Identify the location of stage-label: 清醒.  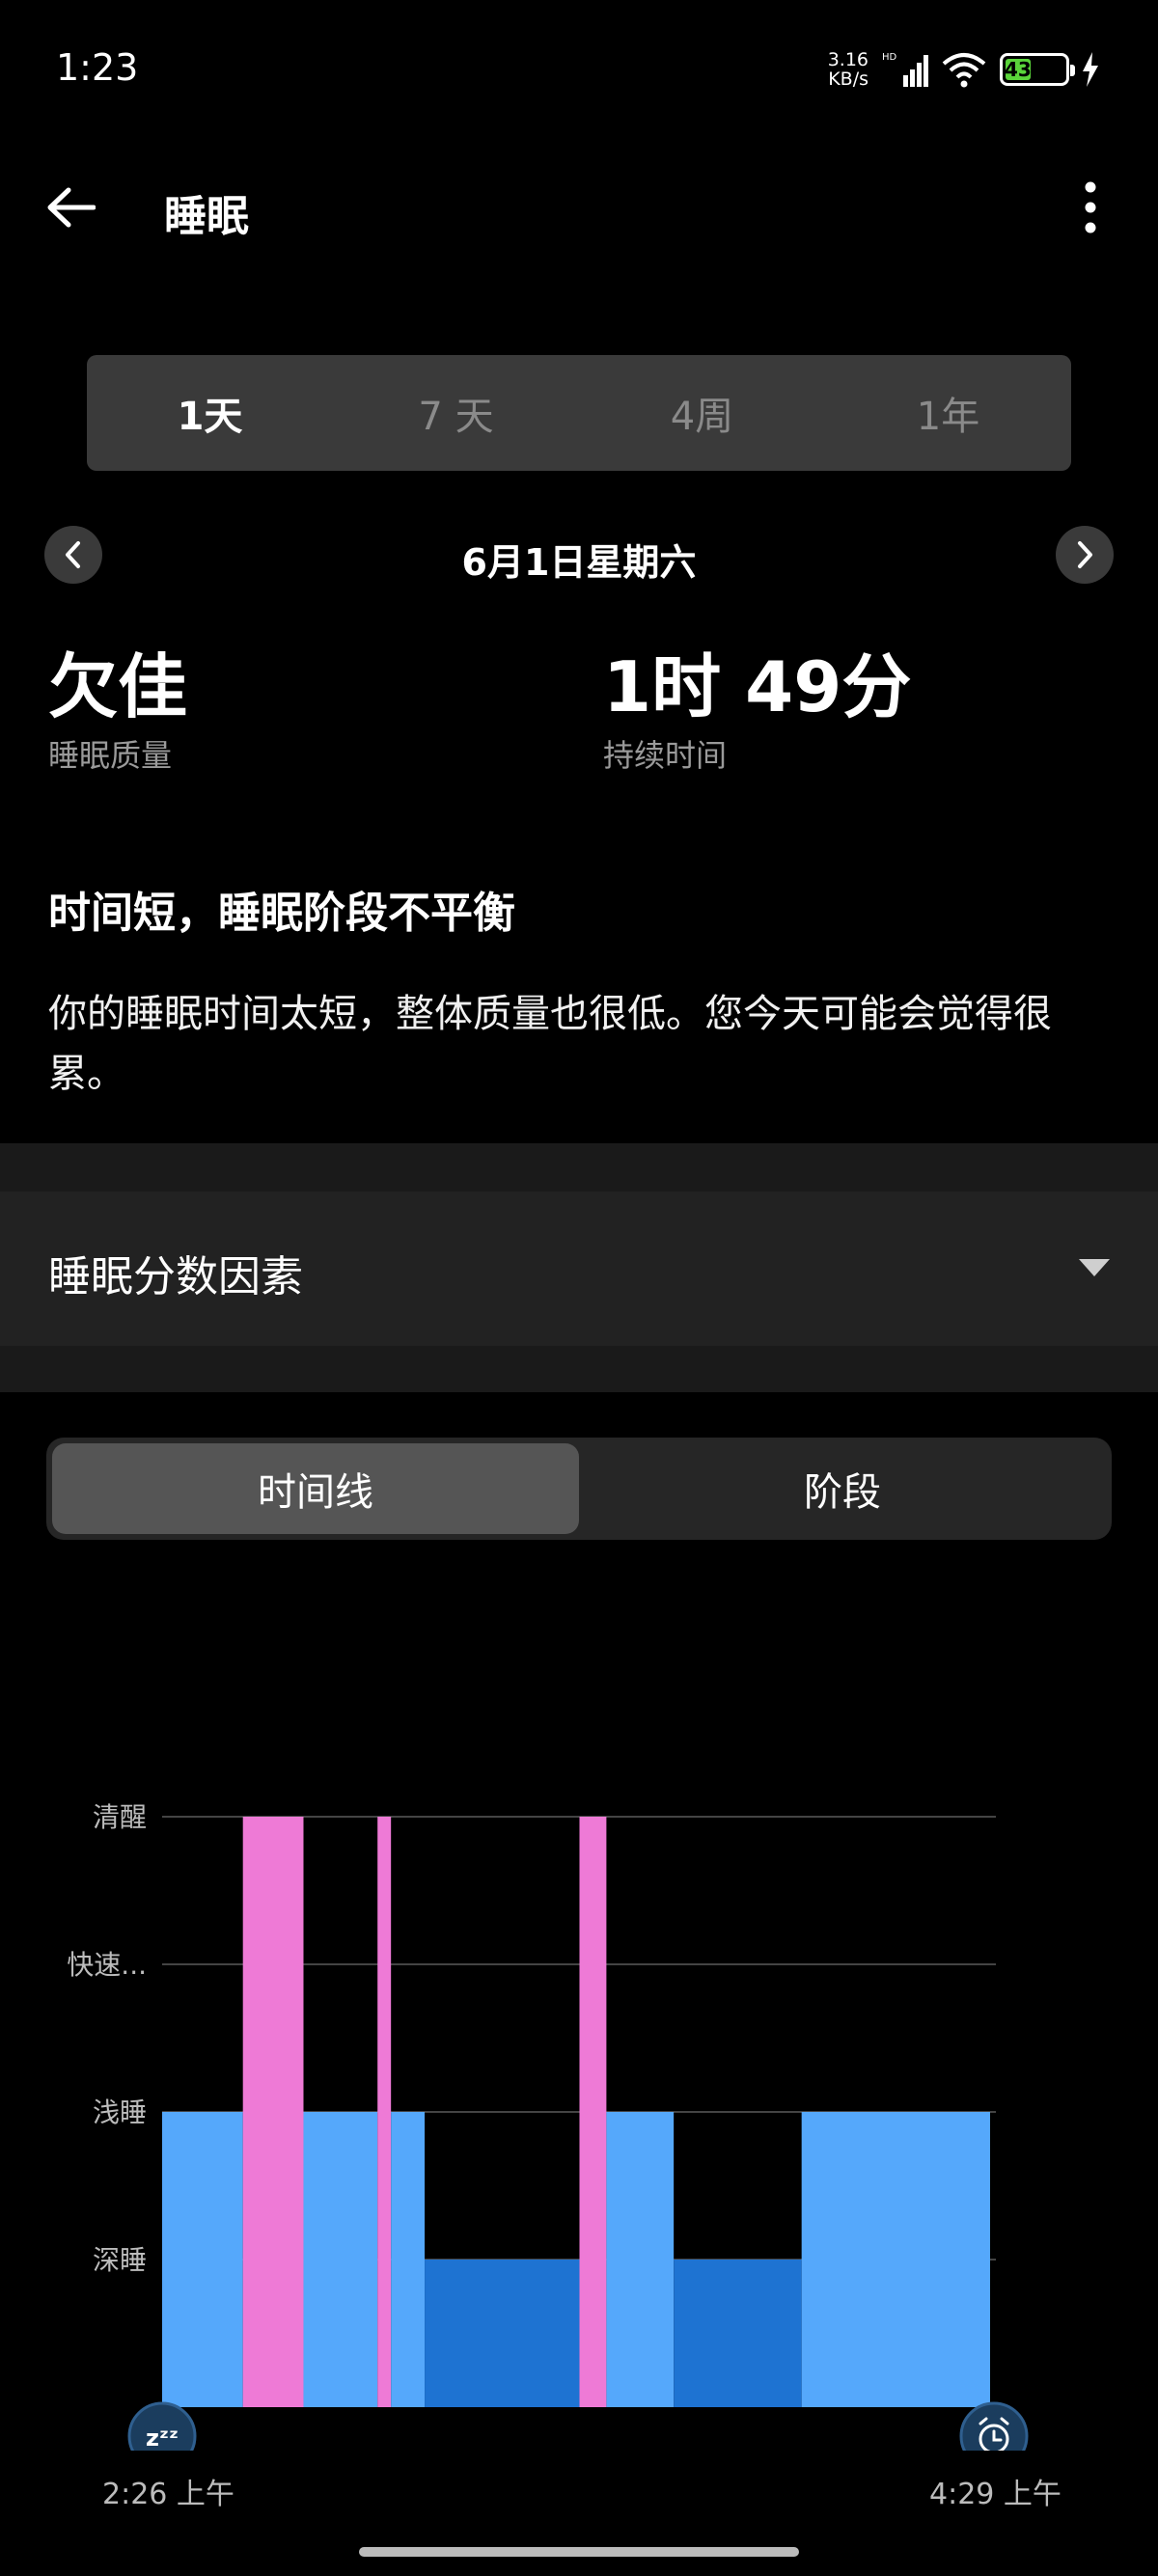
(120, 1817).